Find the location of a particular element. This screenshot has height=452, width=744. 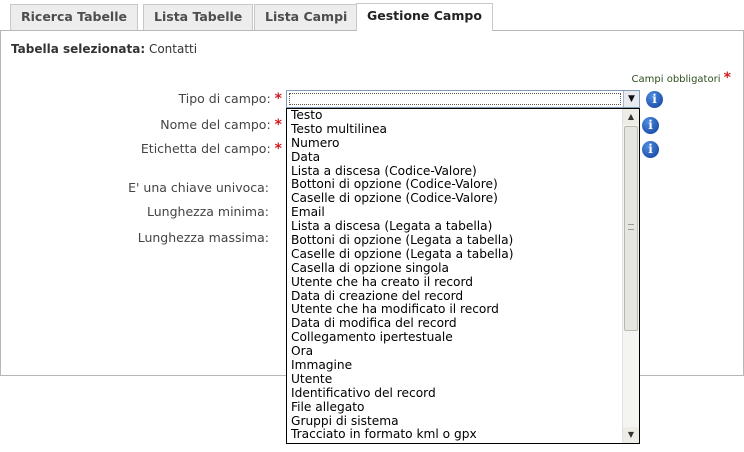

dropdown-option: Data di creazione del record is located at coordinates (454, 296).